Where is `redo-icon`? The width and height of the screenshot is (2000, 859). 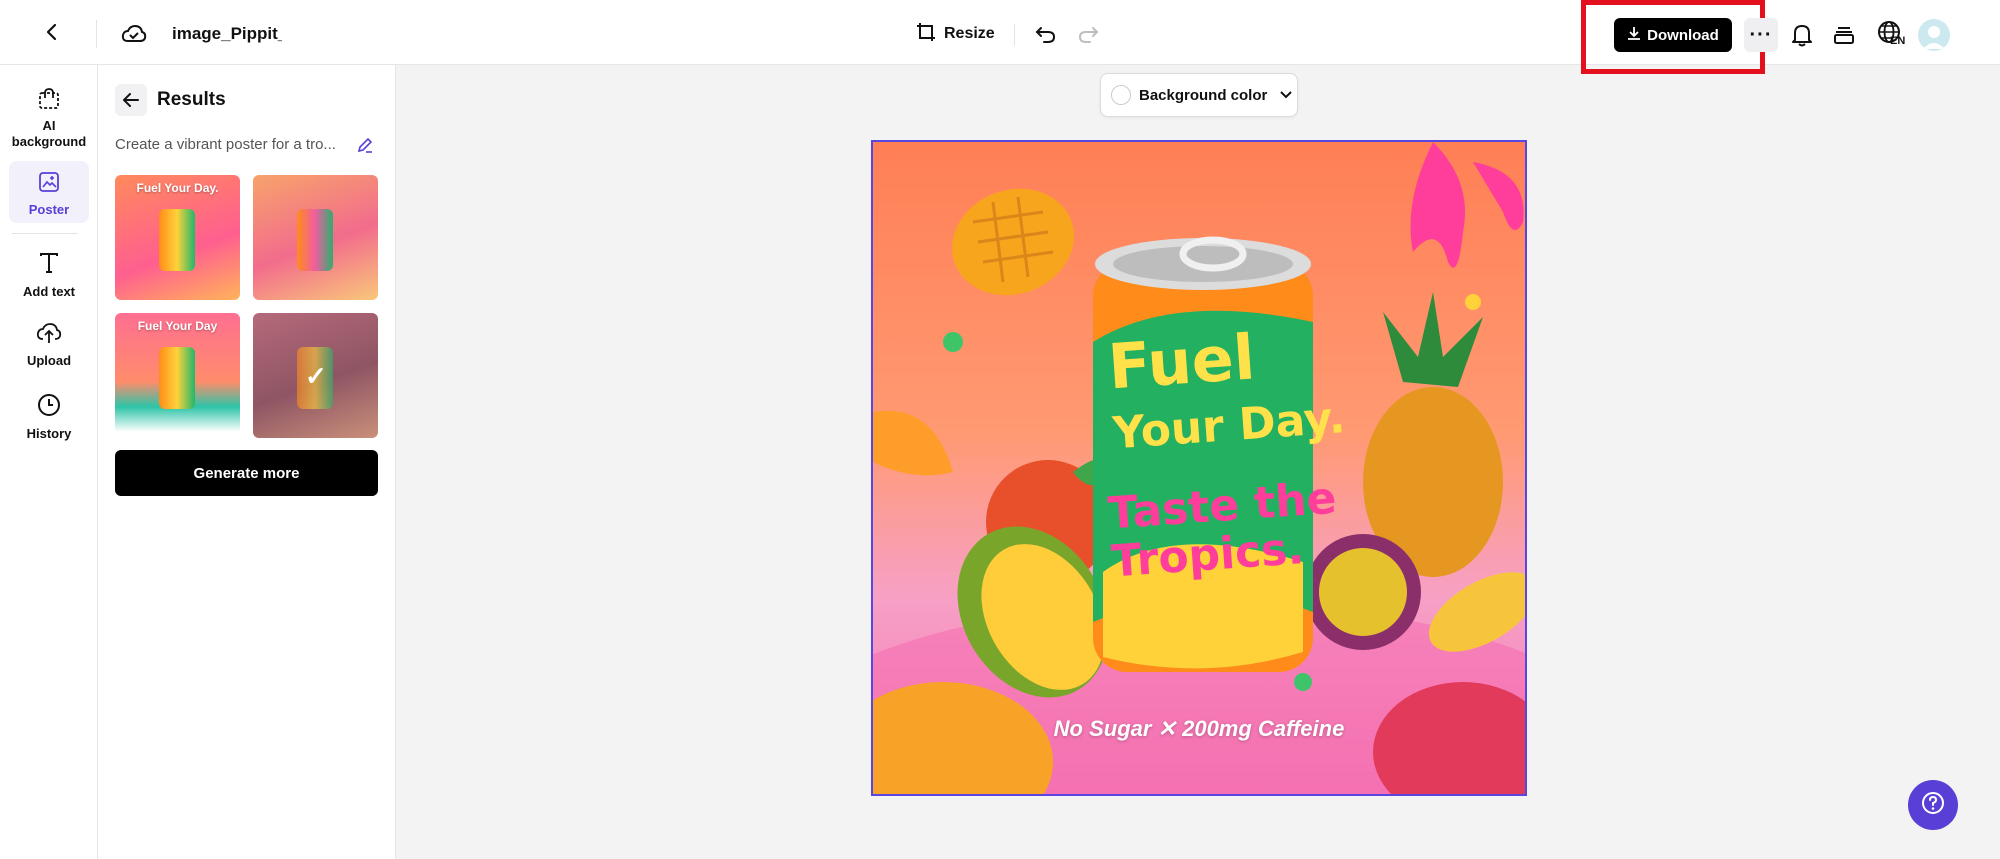 redo-icon is located at coordinates (1088, 34).